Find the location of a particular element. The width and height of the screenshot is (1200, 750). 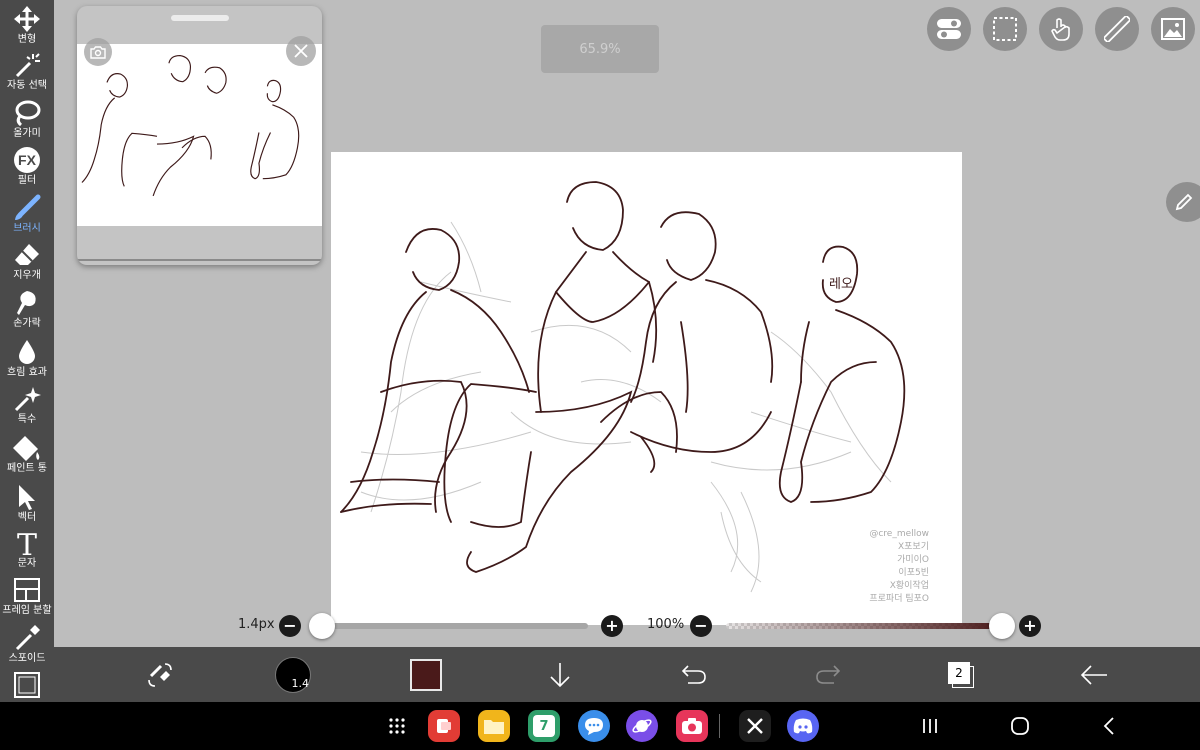

tool-paint-bucket: 페인트 통 is located at coordinates (27, 454).